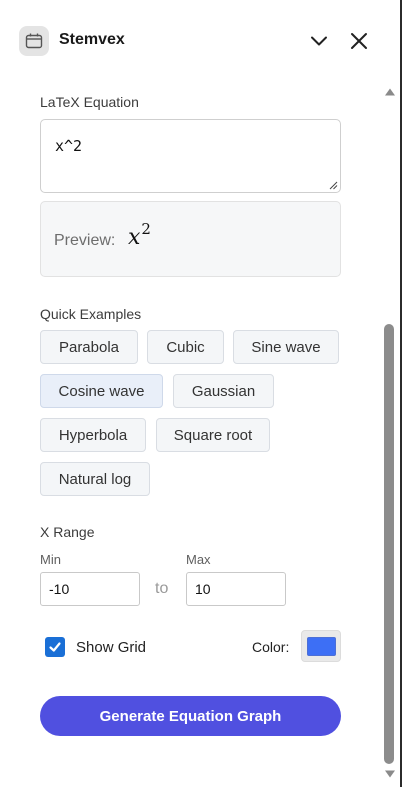 Image resolution: width=403 pixels, height=787 pixels. I want to click on example-chip-cosine-wave: Cosine wave, so click(101, 391).